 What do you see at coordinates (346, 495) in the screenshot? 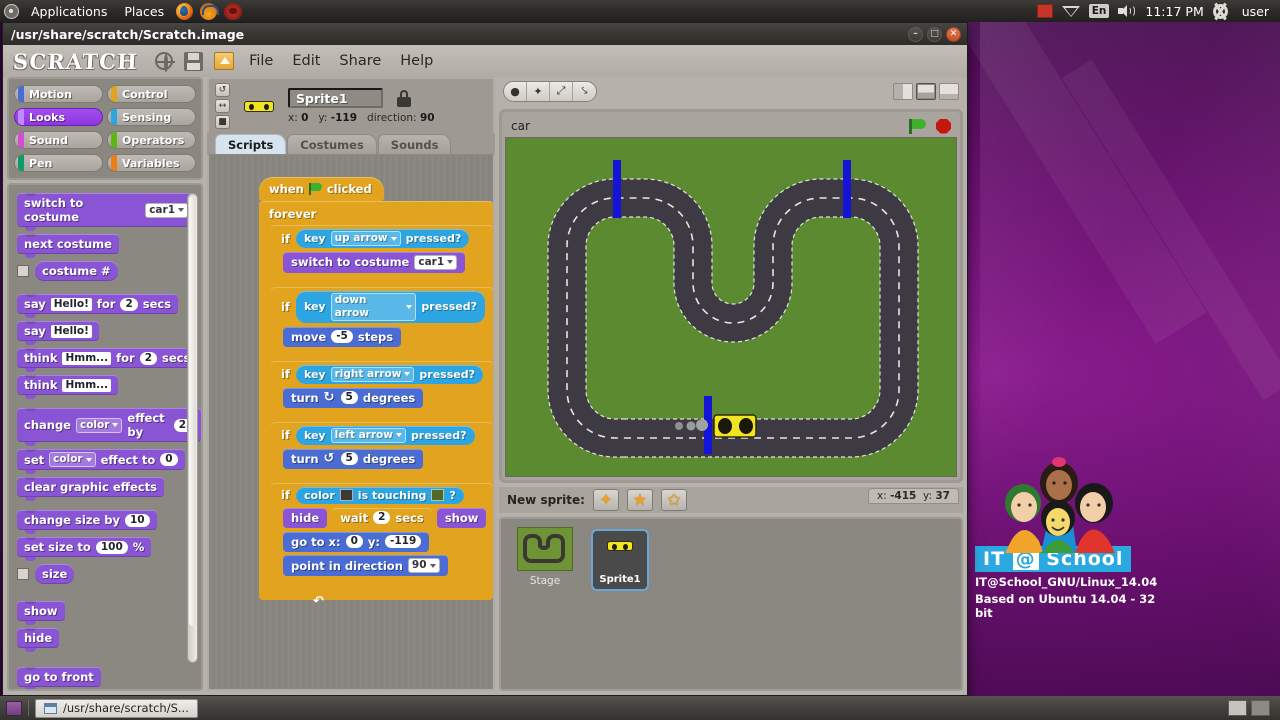
I see `color-swatch-source` at bounding box center [346, 495].